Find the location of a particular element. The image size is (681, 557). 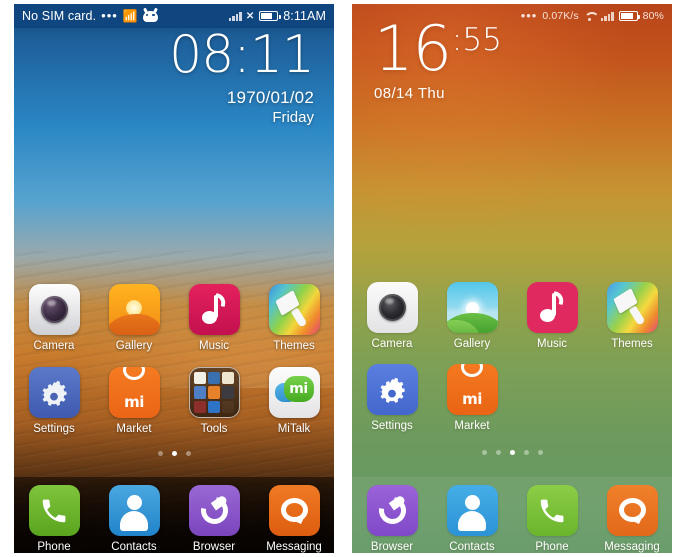

app-empty-slot is located at coordinates (632, 398).